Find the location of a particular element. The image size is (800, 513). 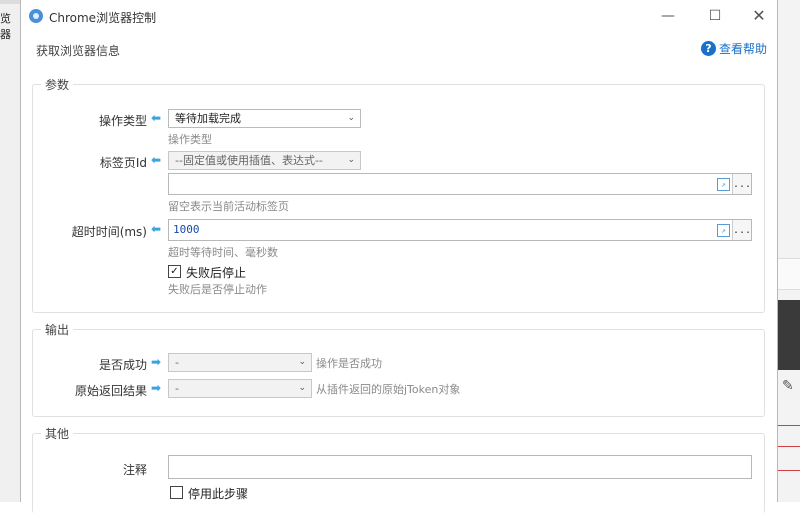

help-icon: ? is located at coordinates (708, 48).